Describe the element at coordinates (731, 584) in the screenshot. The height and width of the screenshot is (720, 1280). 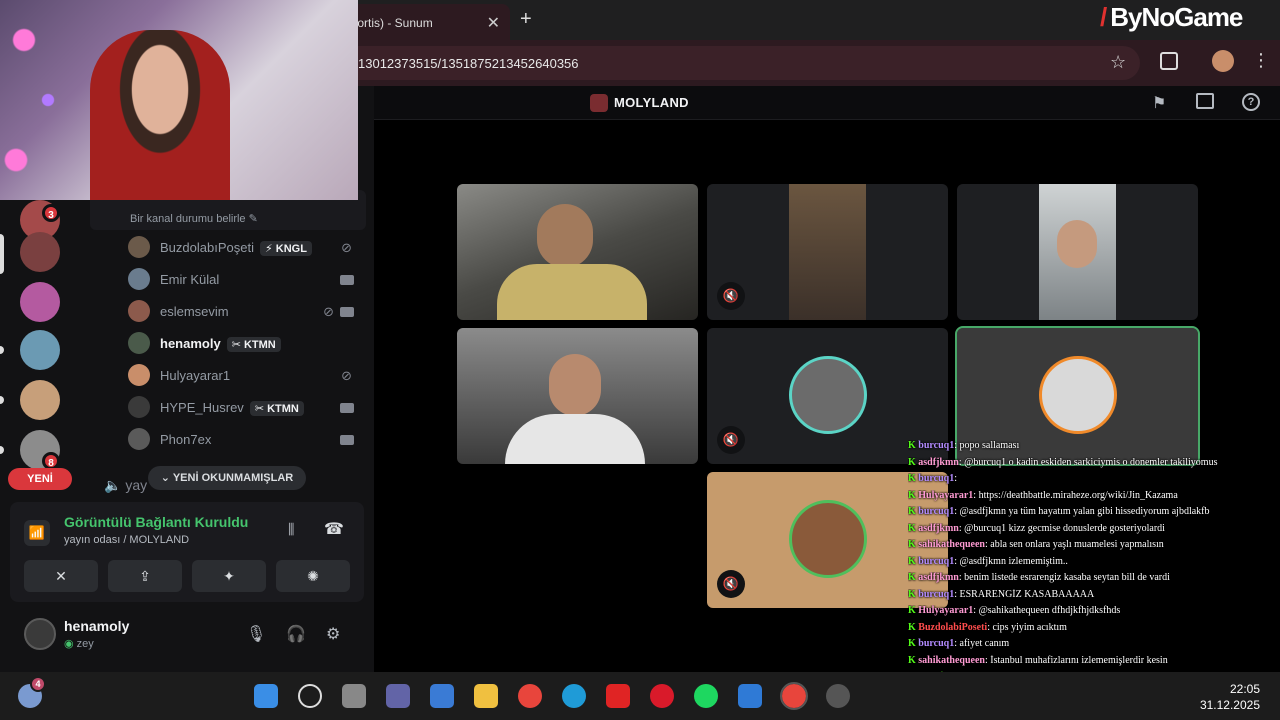
I see `muted-icon: 🔇` at that location.